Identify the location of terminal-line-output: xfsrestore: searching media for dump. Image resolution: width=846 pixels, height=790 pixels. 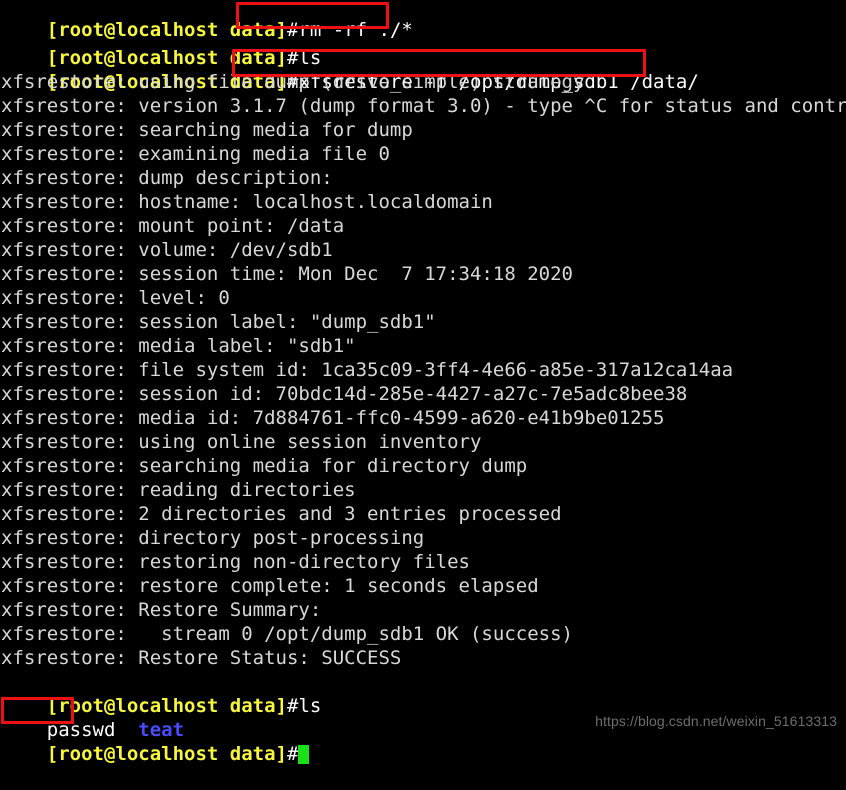
(207, 130).